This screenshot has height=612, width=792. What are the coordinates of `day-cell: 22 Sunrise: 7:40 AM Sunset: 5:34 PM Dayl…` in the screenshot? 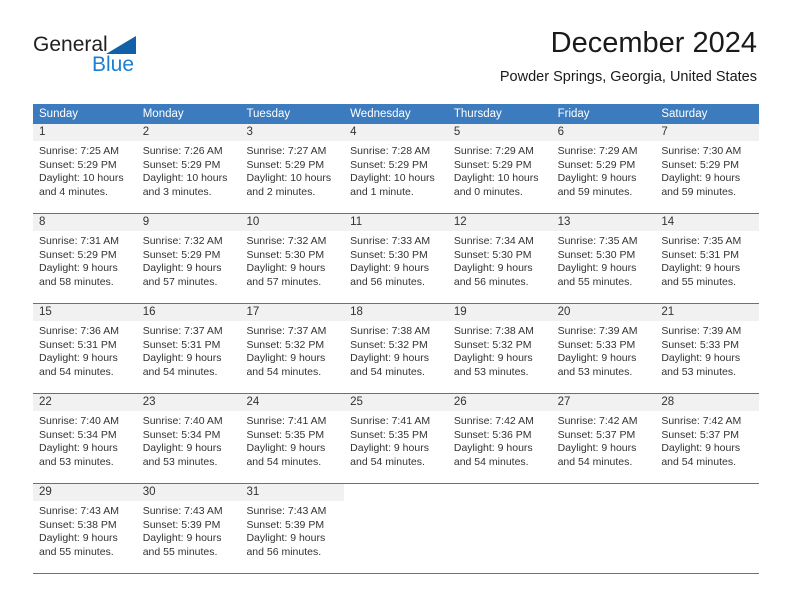 It's located at (85, 438).